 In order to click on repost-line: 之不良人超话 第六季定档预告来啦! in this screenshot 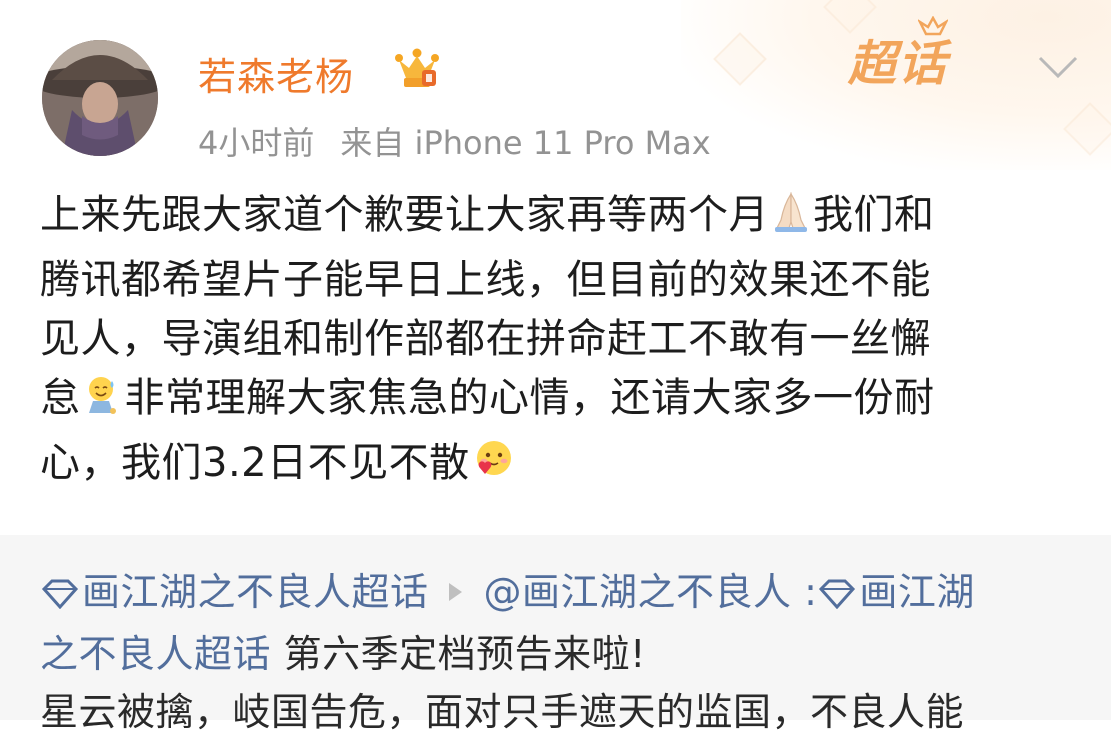, I will do `click(565, 654)`.